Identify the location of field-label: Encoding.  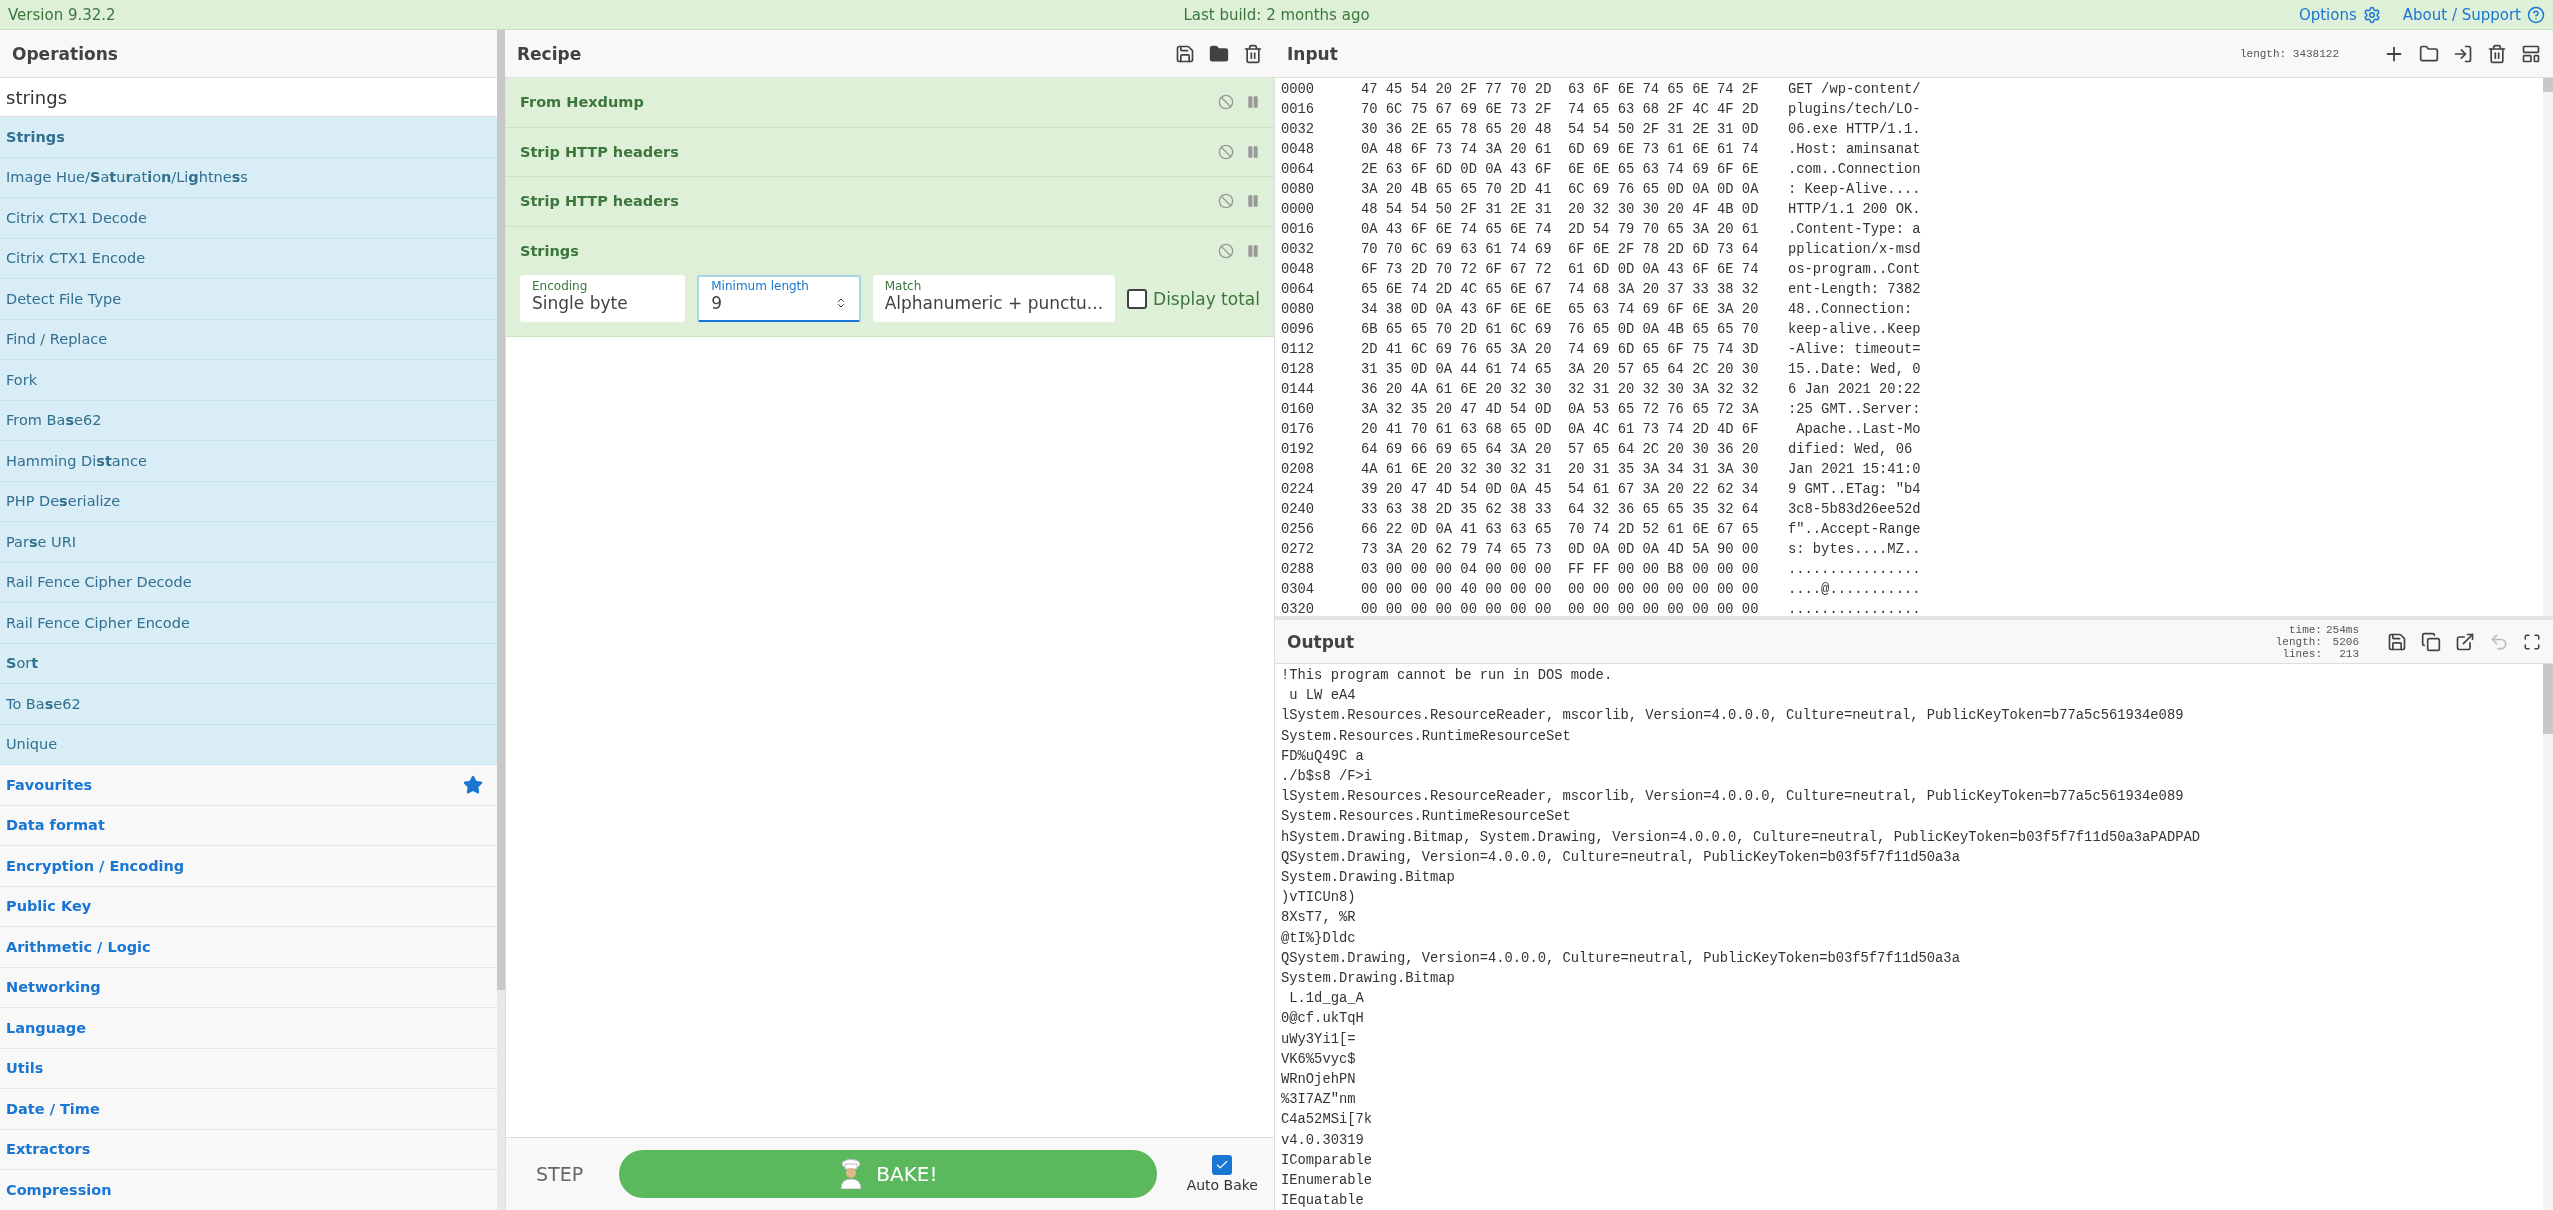
(560, 286).